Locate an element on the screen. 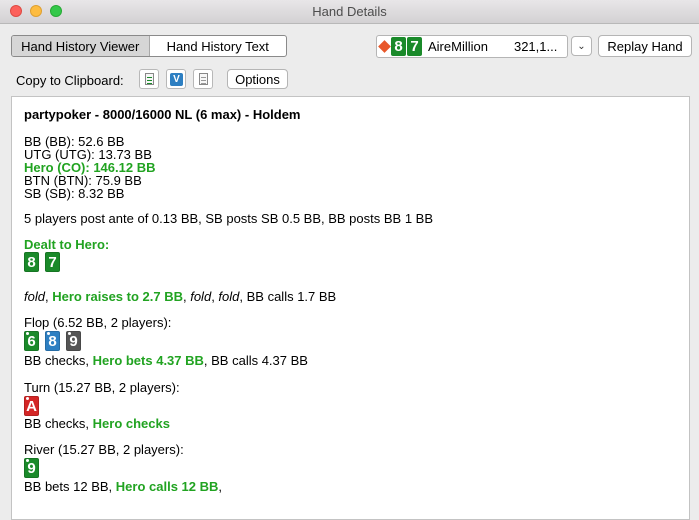 This screenshot has height=520, width=699. chevron-down-icon: ⌄ is located at coordinates (581, 46).